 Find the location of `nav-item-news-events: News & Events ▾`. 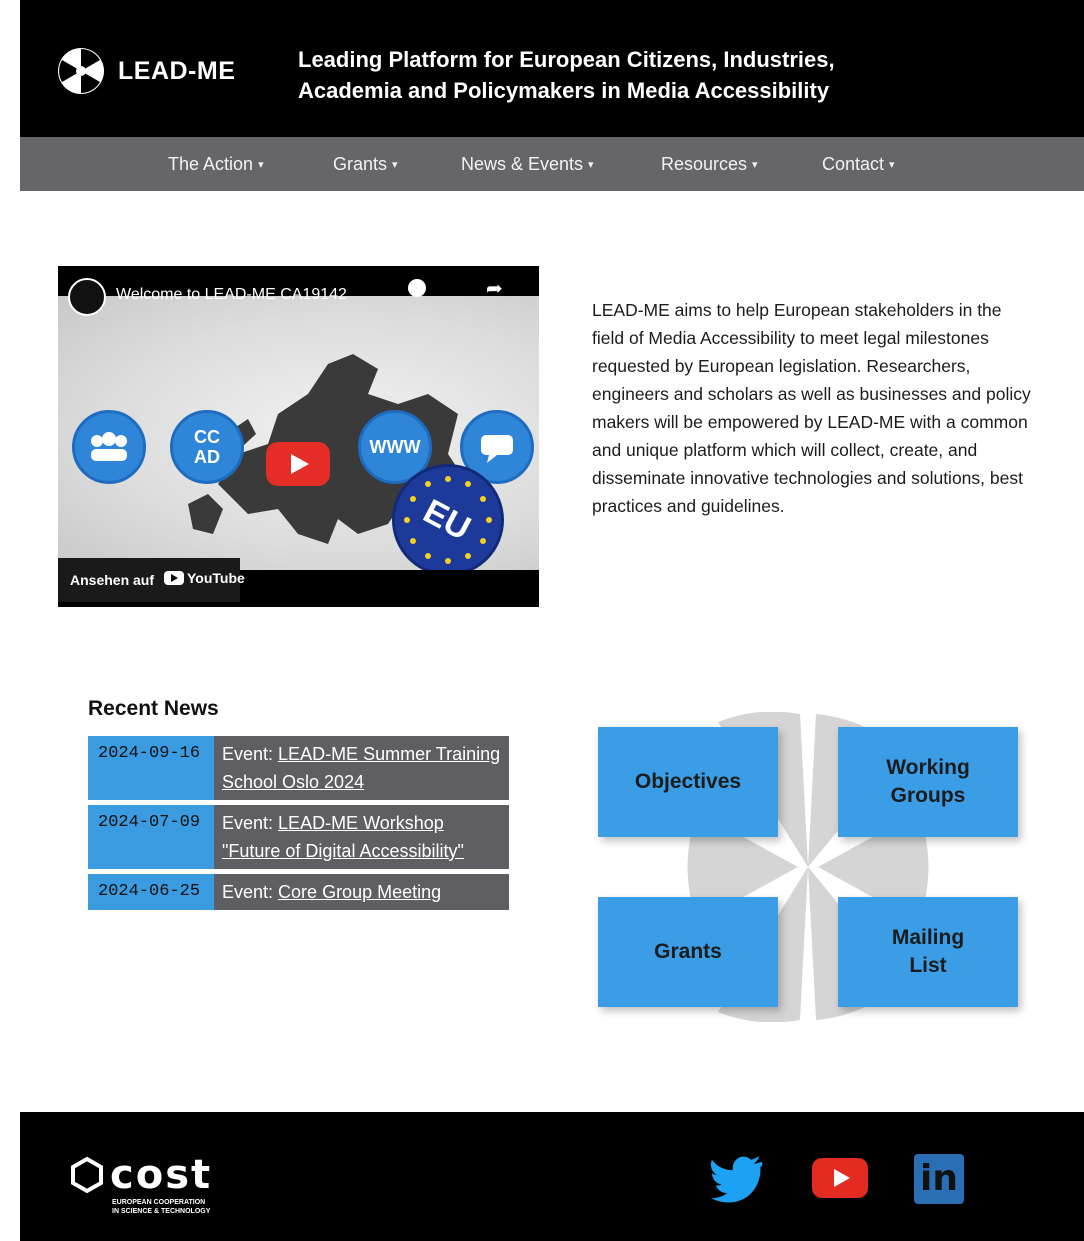

nav-item-news-events: News & Events ▾ is located at coordinates (527, 164).